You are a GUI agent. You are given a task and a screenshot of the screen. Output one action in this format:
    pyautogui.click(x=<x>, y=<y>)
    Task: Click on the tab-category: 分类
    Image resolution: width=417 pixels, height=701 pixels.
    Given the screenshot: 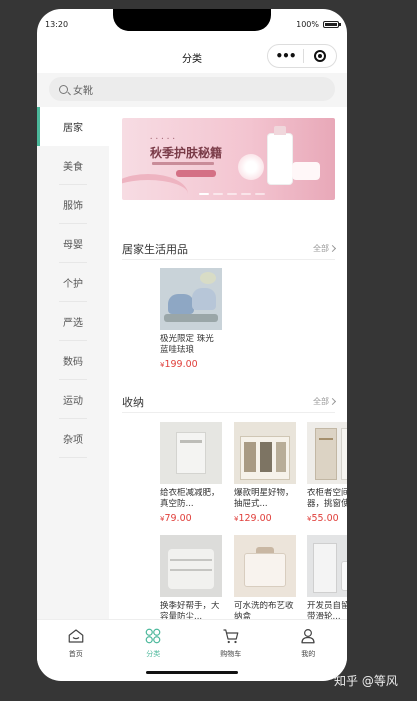 What is the action you would take?
    pyautogui.click(x=154, y=644)
    